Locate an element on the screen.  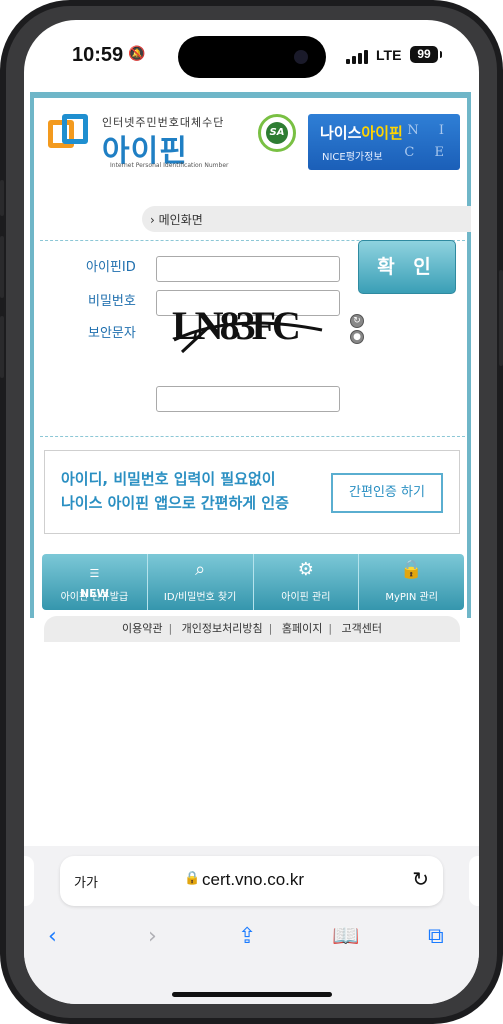
breadcrumb: › 메인화면 is located at coordinates (306, 219).